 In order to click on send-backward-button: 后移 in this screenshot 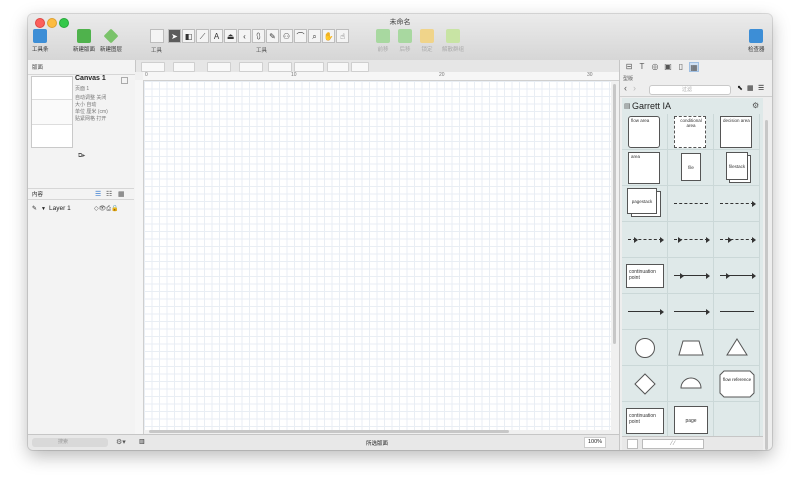, I will do `click(405, 41)`.